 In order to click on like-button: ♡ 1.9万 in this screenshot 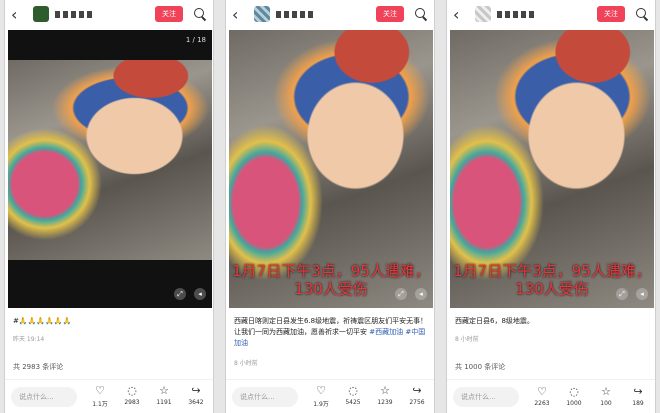, I will do `click(321, 396)`.